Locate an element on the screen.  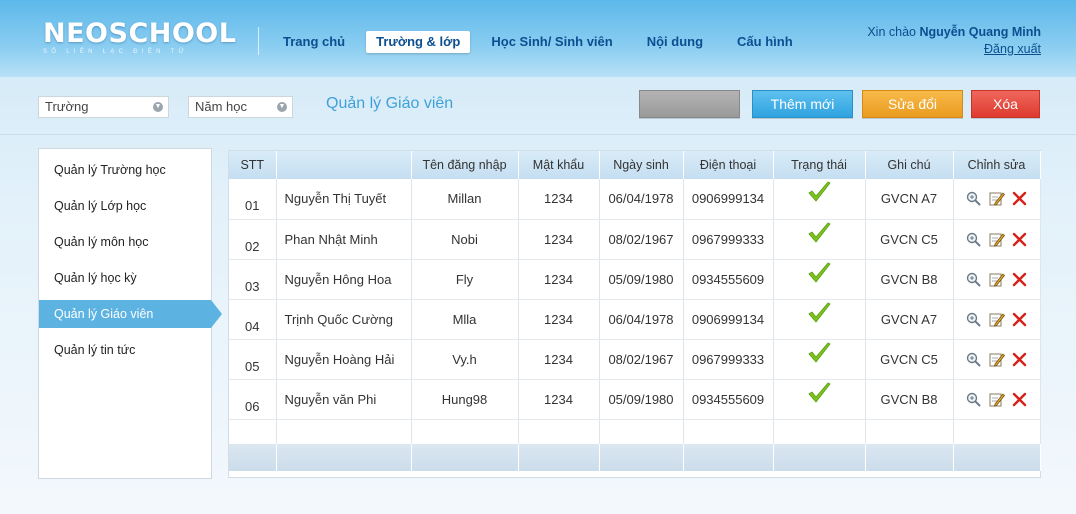
cell-dob: 06/04/1978 is located at coordinates (641, 319).